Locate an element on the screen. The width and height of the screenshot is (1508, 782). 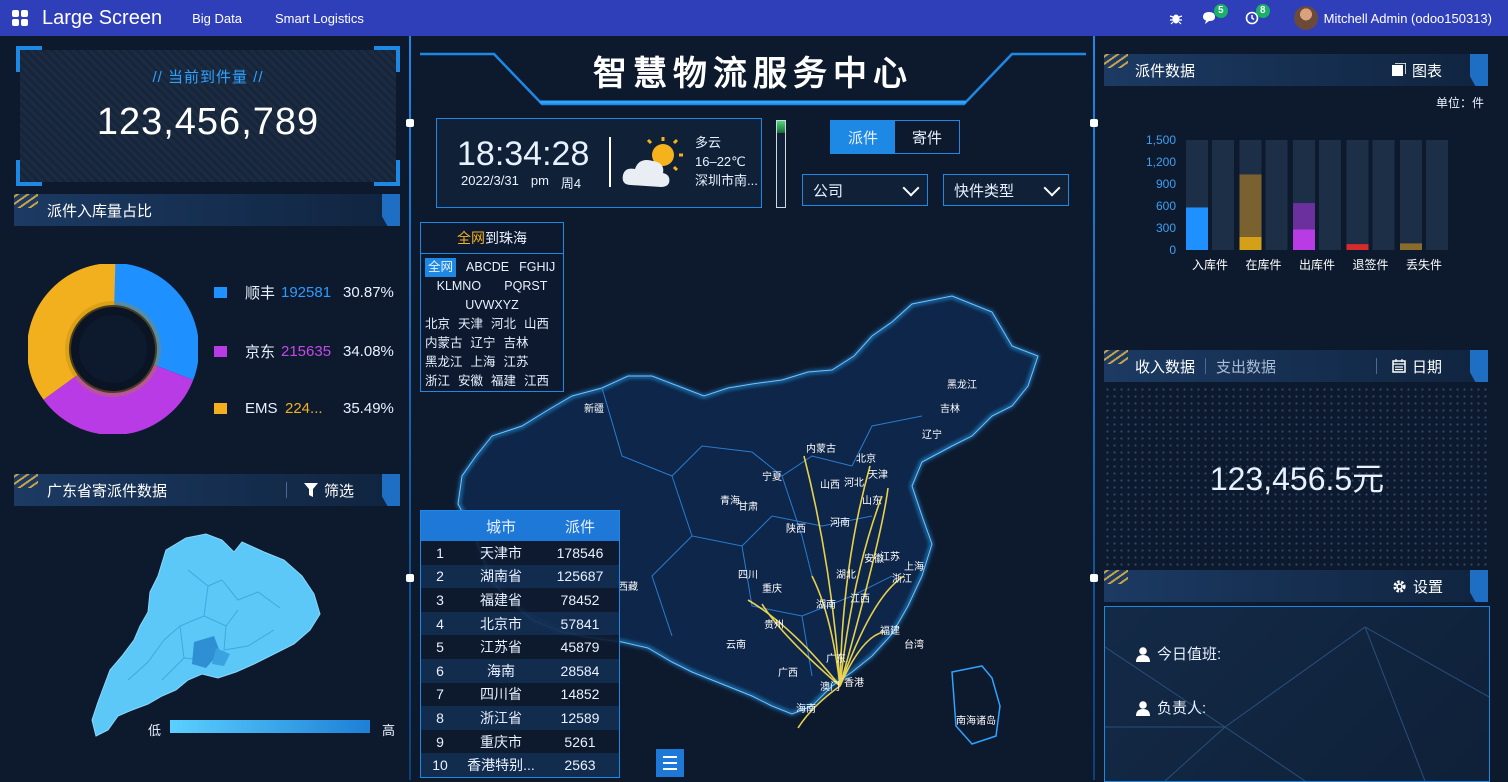
map-label: 陕西 is located at coordinates (796, 528).